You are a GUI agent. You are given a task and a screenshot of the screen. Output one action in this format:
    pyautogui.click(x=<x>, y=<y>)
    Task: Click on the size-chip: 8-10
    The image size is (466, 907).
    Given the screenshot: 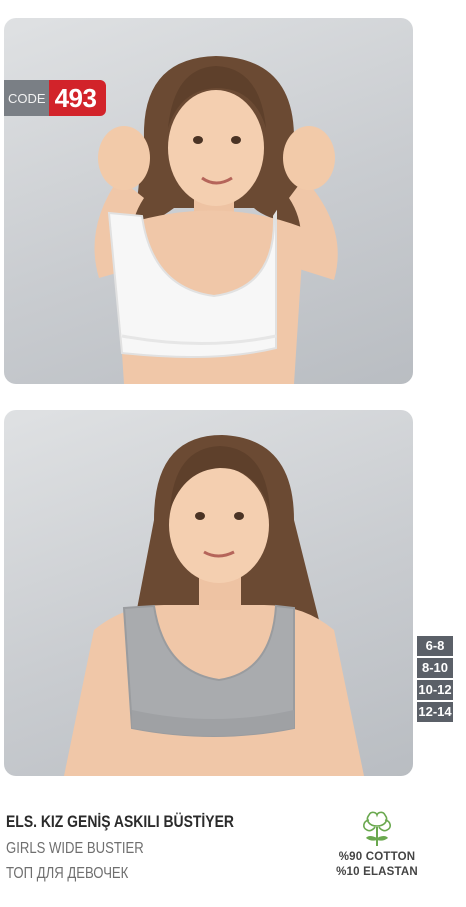 What is the action you would take?
    pyautogui.click(x=435, y=668)
    